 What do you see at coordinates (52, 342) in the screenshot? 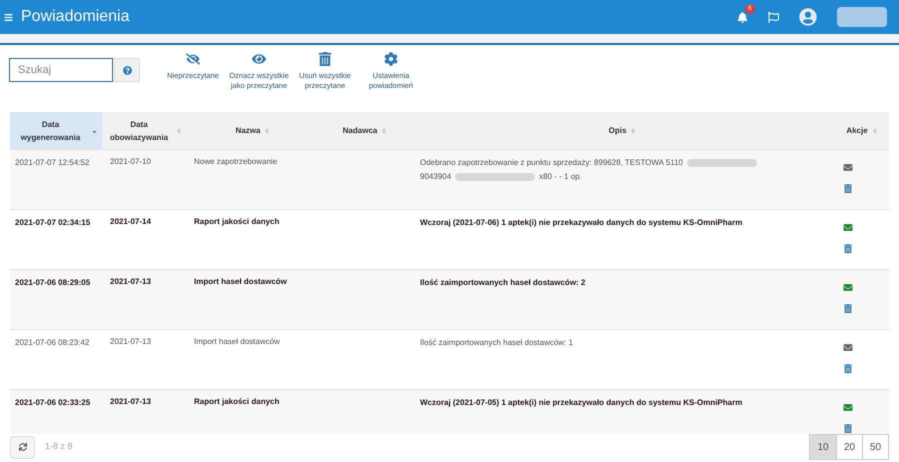
I see `table-cell: 2021-07-06 08:23:42` at bounding box center [52, 342].